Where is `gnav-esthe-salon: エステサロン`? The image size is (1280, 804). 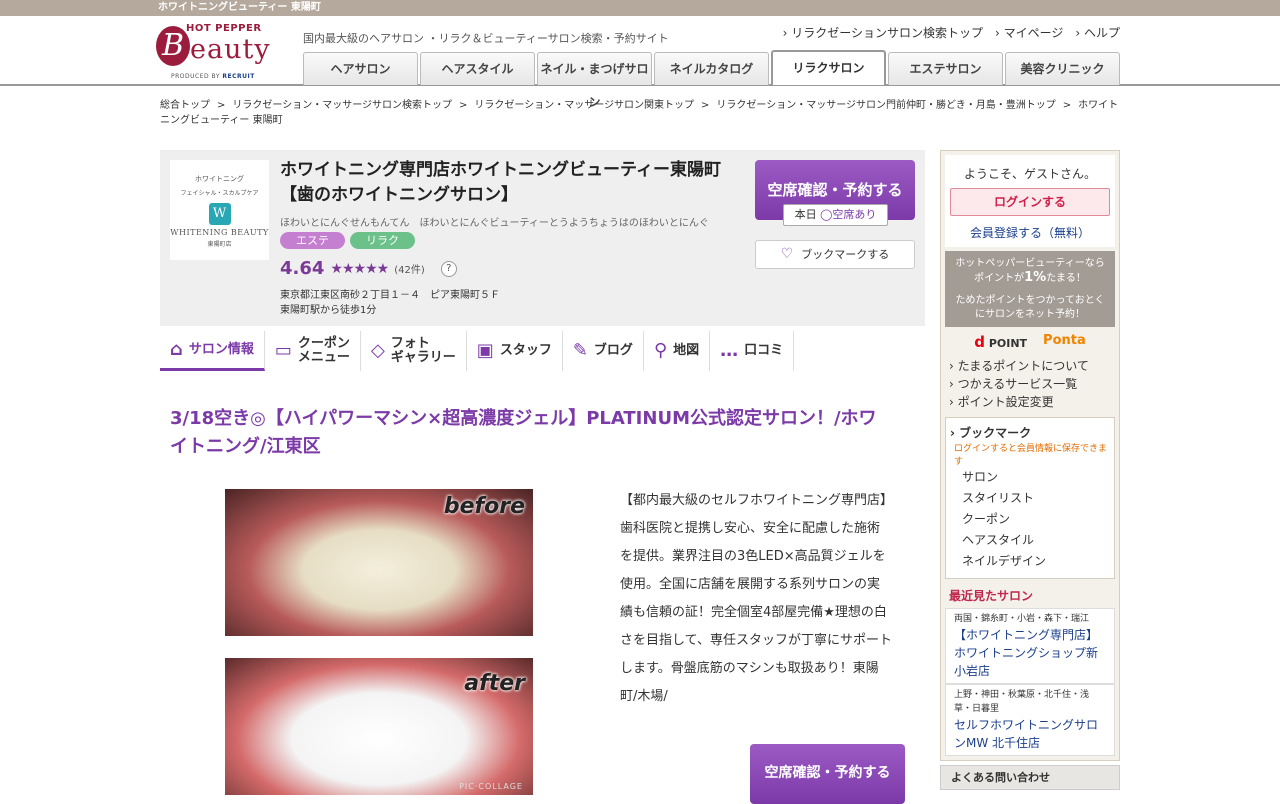 gnav-esthe-salon: エステサロン is located at coordinates (945, 68).